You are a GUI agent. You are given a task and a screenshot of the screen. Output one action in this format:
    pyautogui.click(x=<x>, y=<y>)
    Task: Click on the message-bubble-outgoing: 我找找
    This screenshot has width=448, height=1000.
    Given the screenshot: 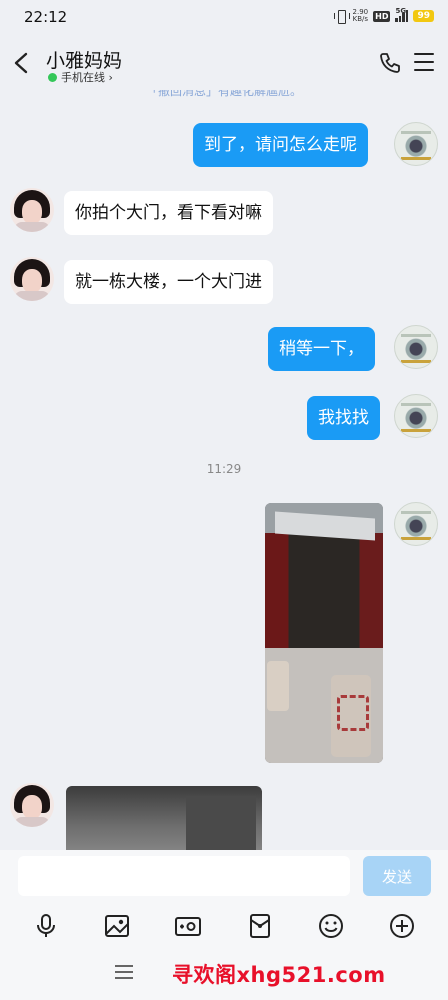 What is the action you would take?
    pyautogui.click(x=343, y=418)
    